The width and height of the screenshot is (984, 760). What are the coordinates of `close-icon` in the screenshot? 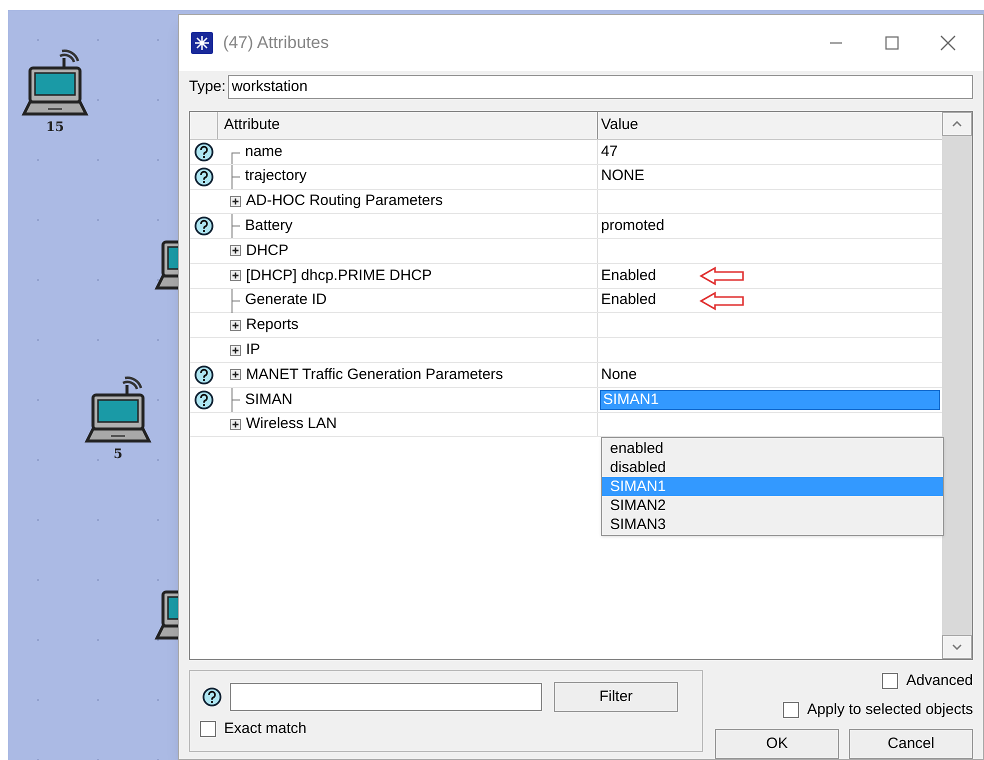 It's located at (948, 42).